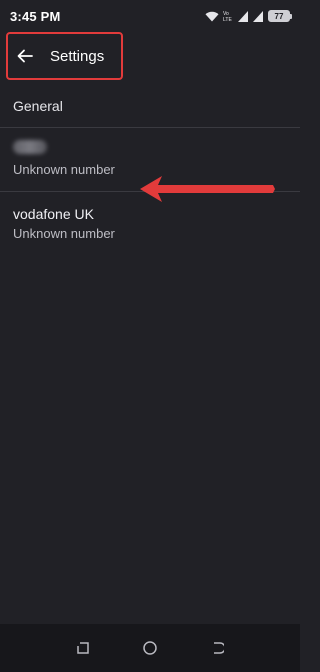 The width and height of the screenshot is (320, 672). Describe the element at coordinates (53, 214) in the screenshot. I see `list-item-title: vodafone UK` at that location.